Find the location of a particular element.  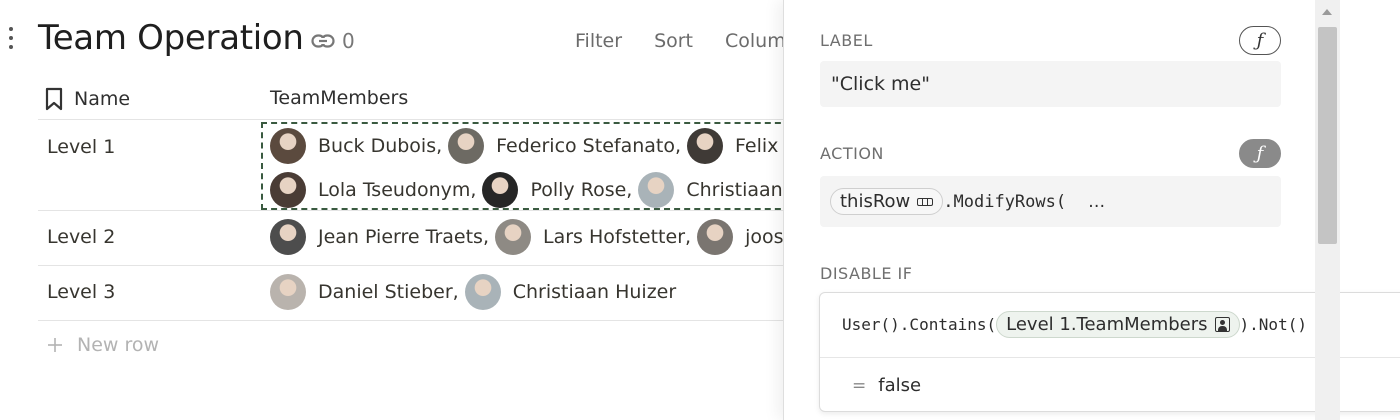

bookmark-icon is located at coordinates (54, 99).